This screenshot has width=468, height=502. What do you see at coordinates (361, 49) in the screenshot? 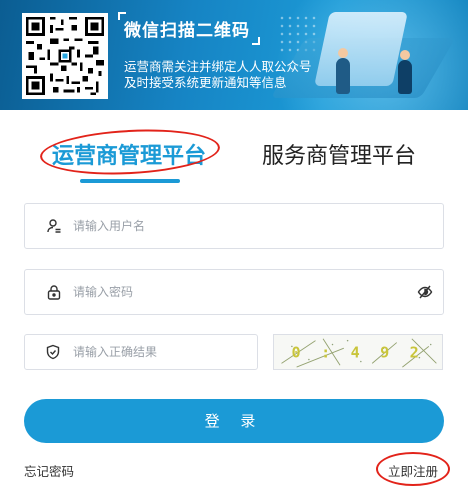
I see `banner-screen-graphic` at bounding box center [361, 49].